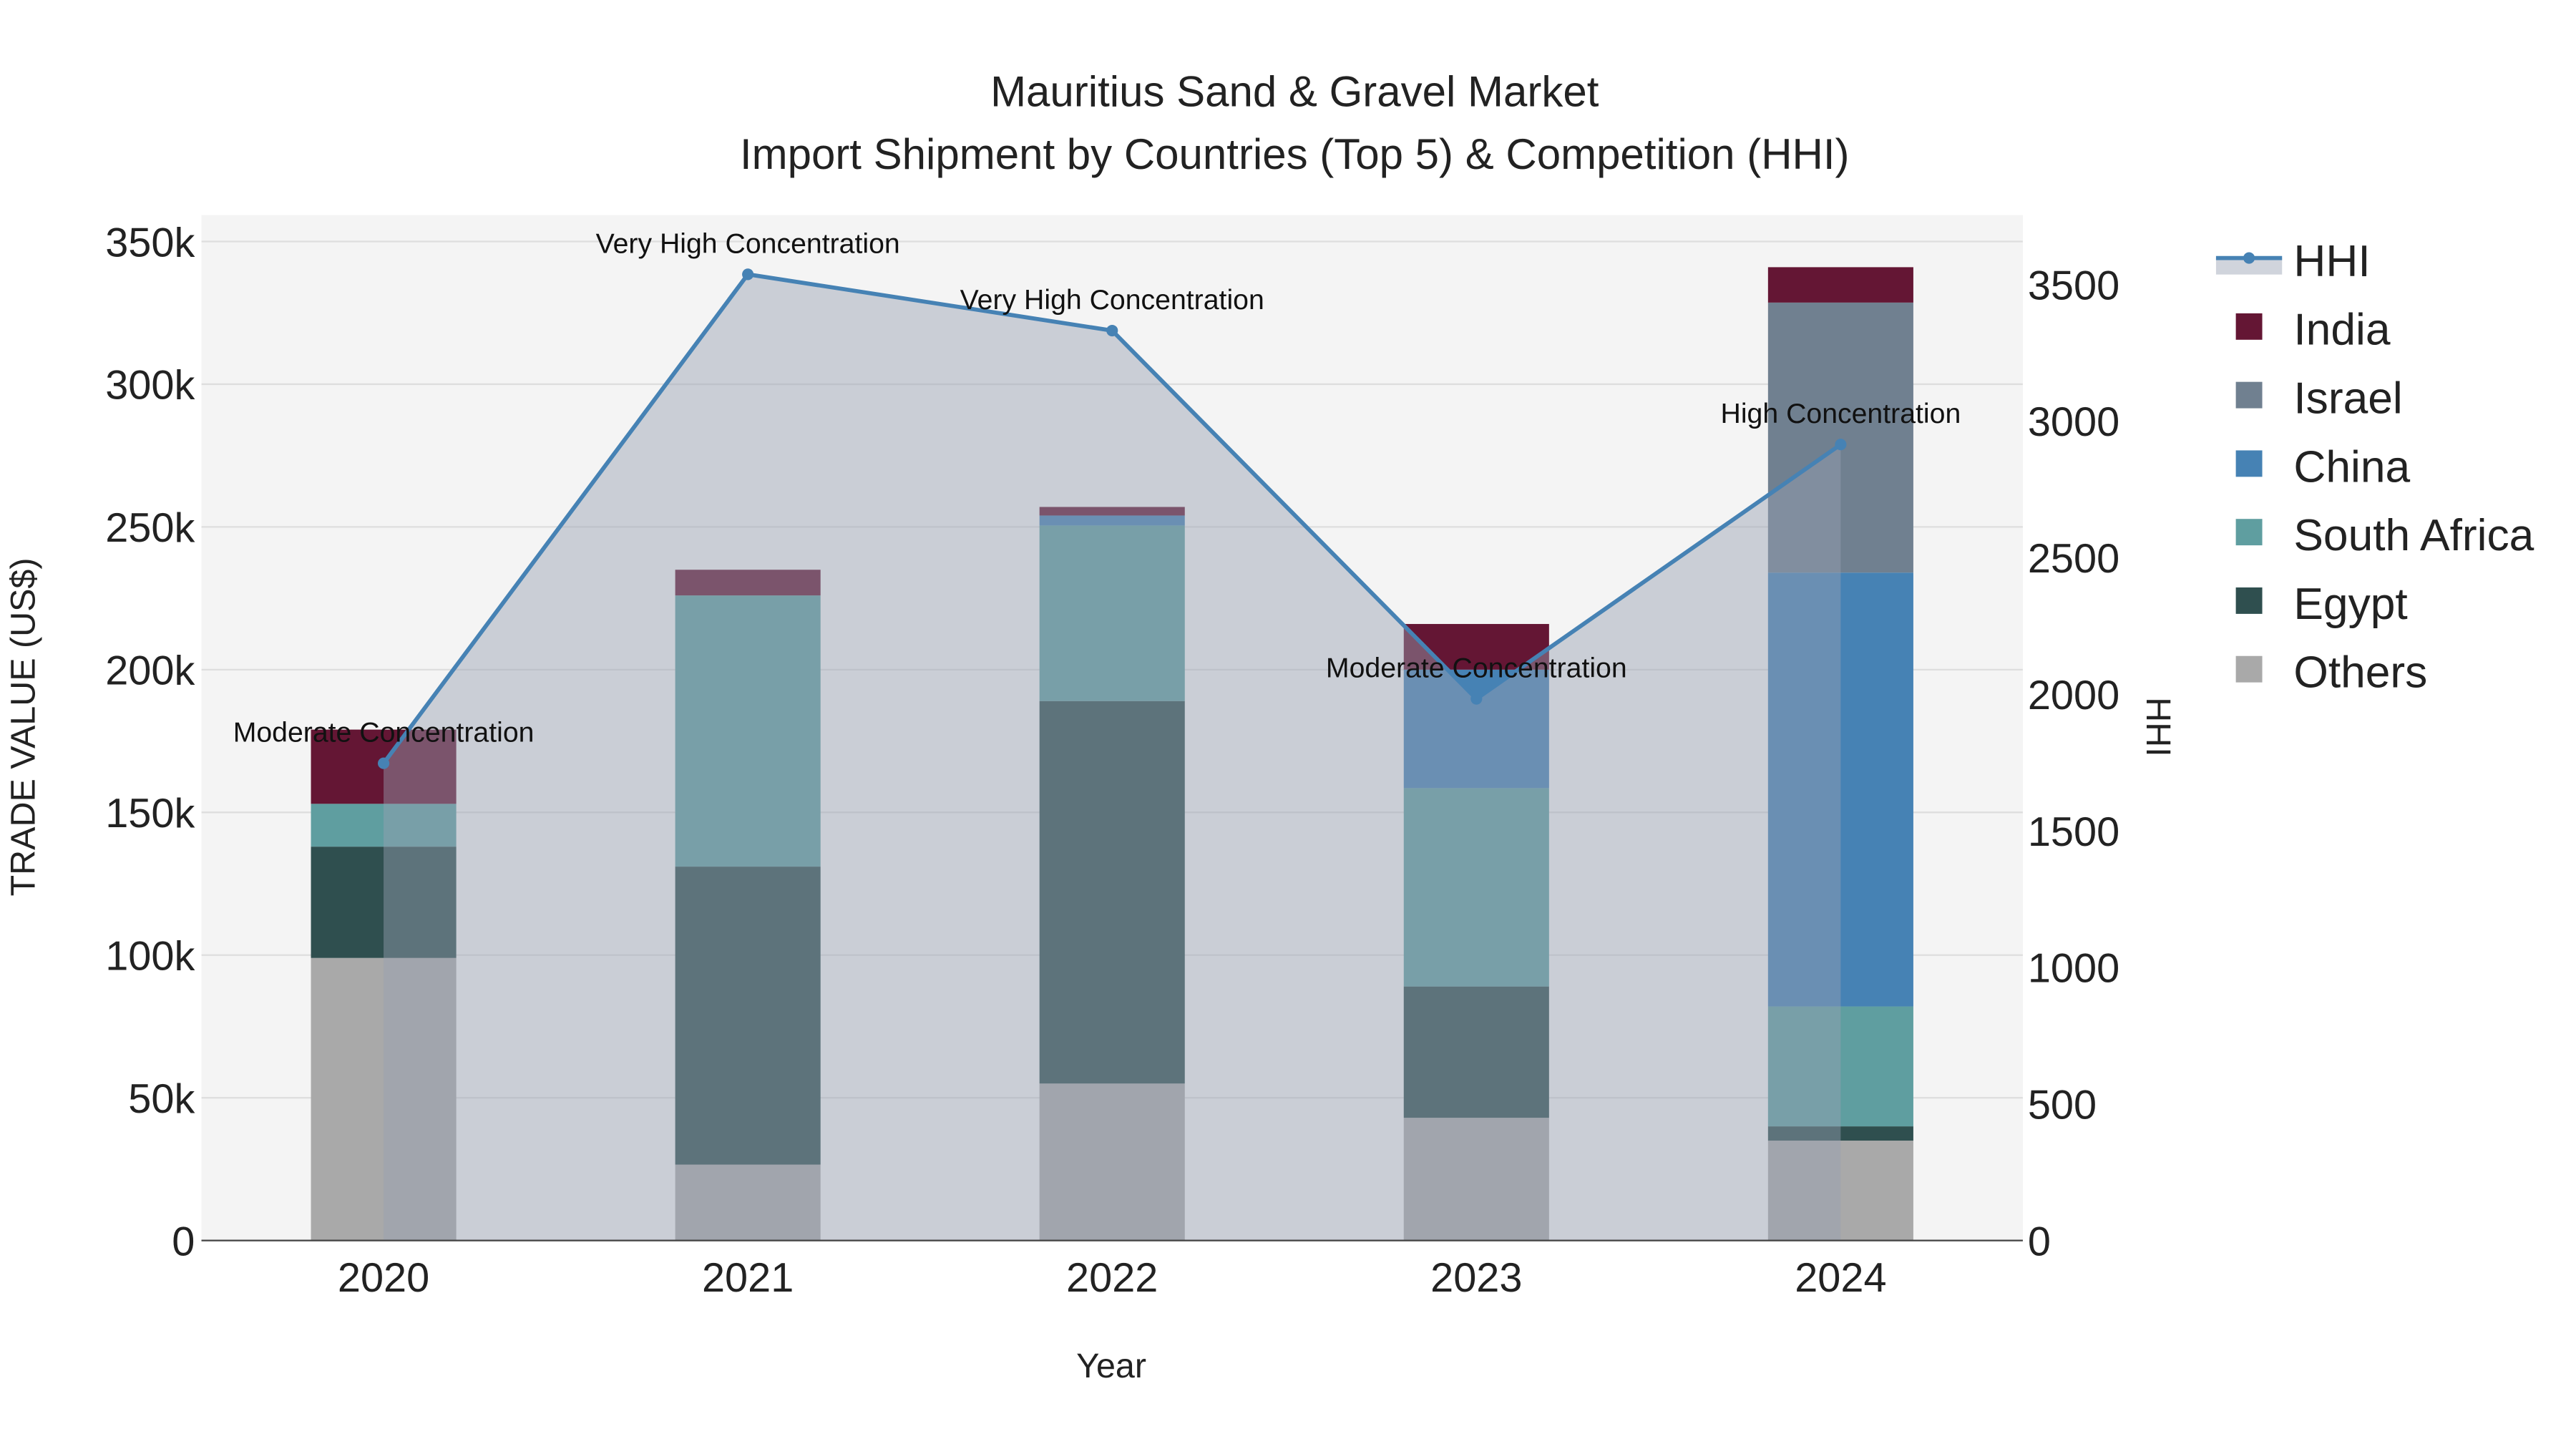  I want to click on x-axis-title: Year, so click(1111, 1366).